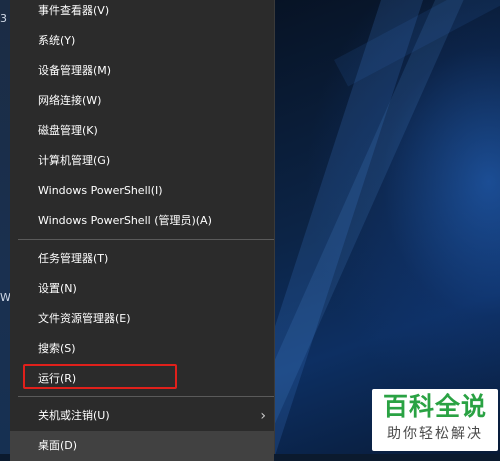 The image size is (500, 461). What do you see at coordinates (142, 101) in the screenshot?
I see `menu-item-network-connections: 网络连接(W)` at bounding box center [142, 101].